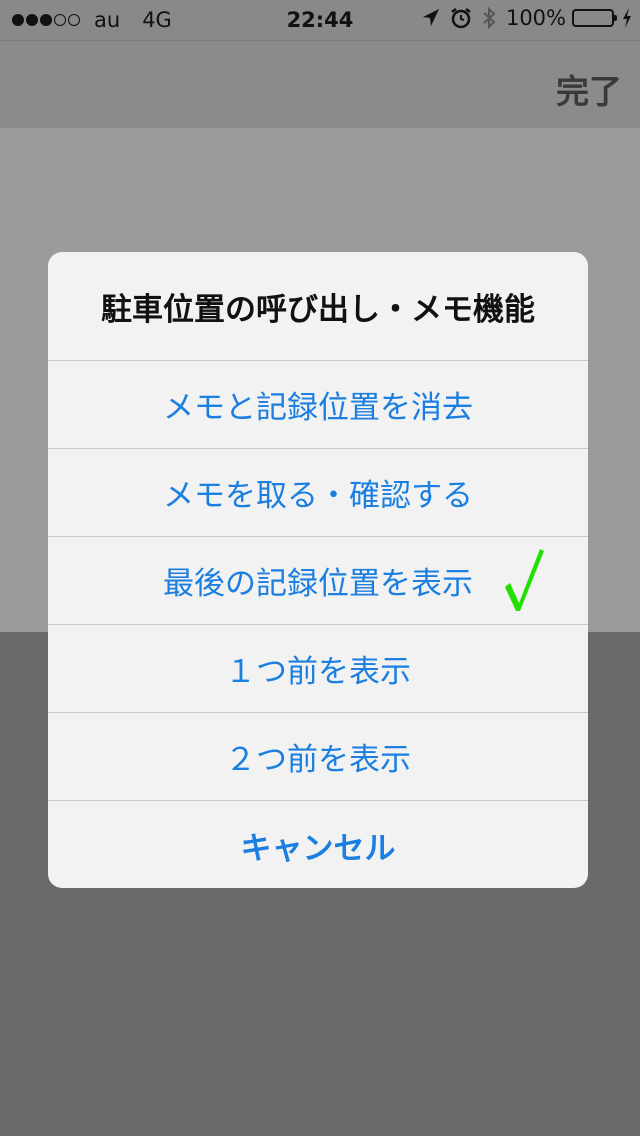  I want to click on battery-icon, so click(594, 18).